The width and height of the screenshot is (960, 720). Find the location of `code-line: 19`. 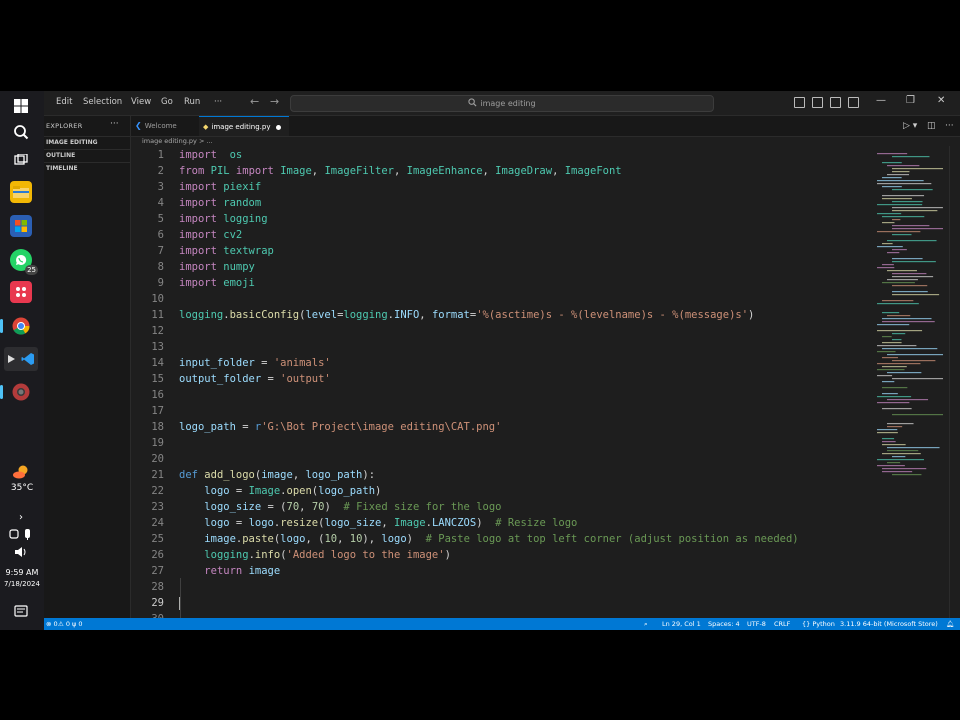

code-line: 19 is located at coordinates (501, 443).